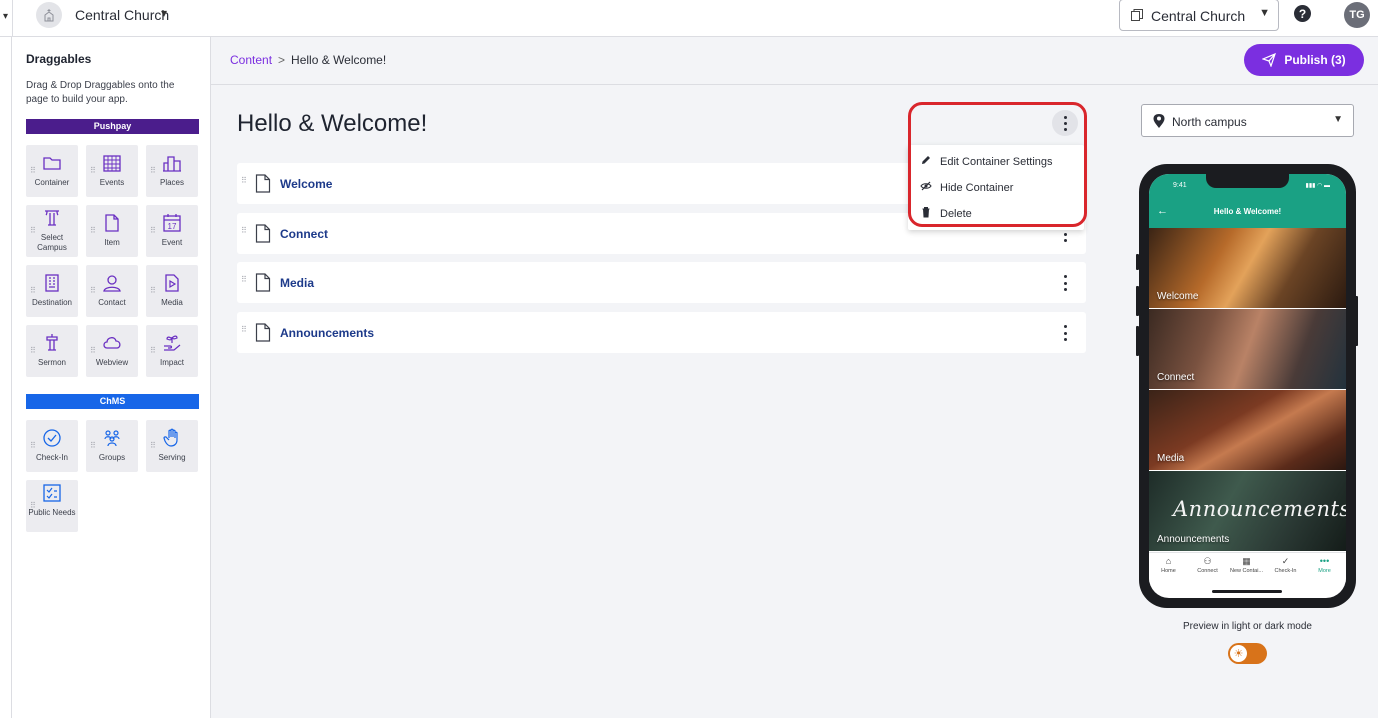 This screenshot has height=718, width=1378. Describe the element at coordinates (52, 446) in the screenshot. I see `draggable-check-in: ⠿ Check-In` at that location.